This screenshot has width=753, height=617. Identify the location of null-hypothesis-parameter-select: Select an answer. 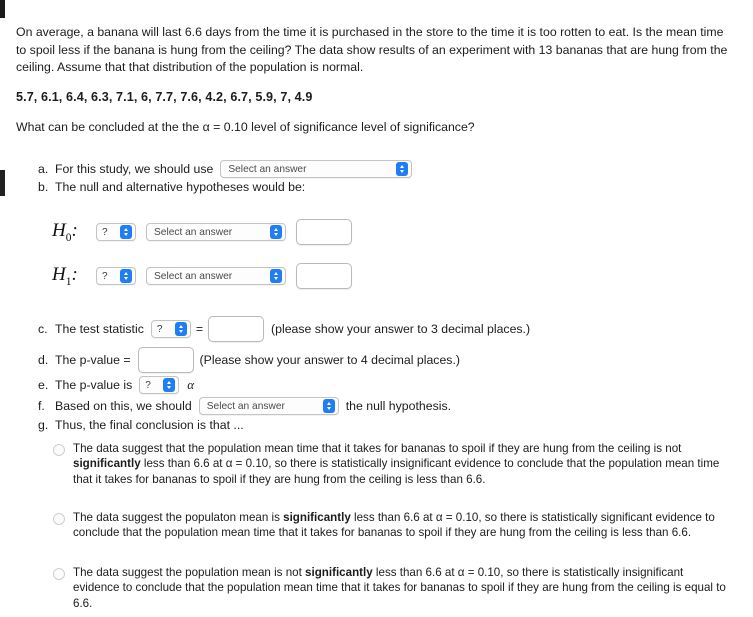
(216, 232).